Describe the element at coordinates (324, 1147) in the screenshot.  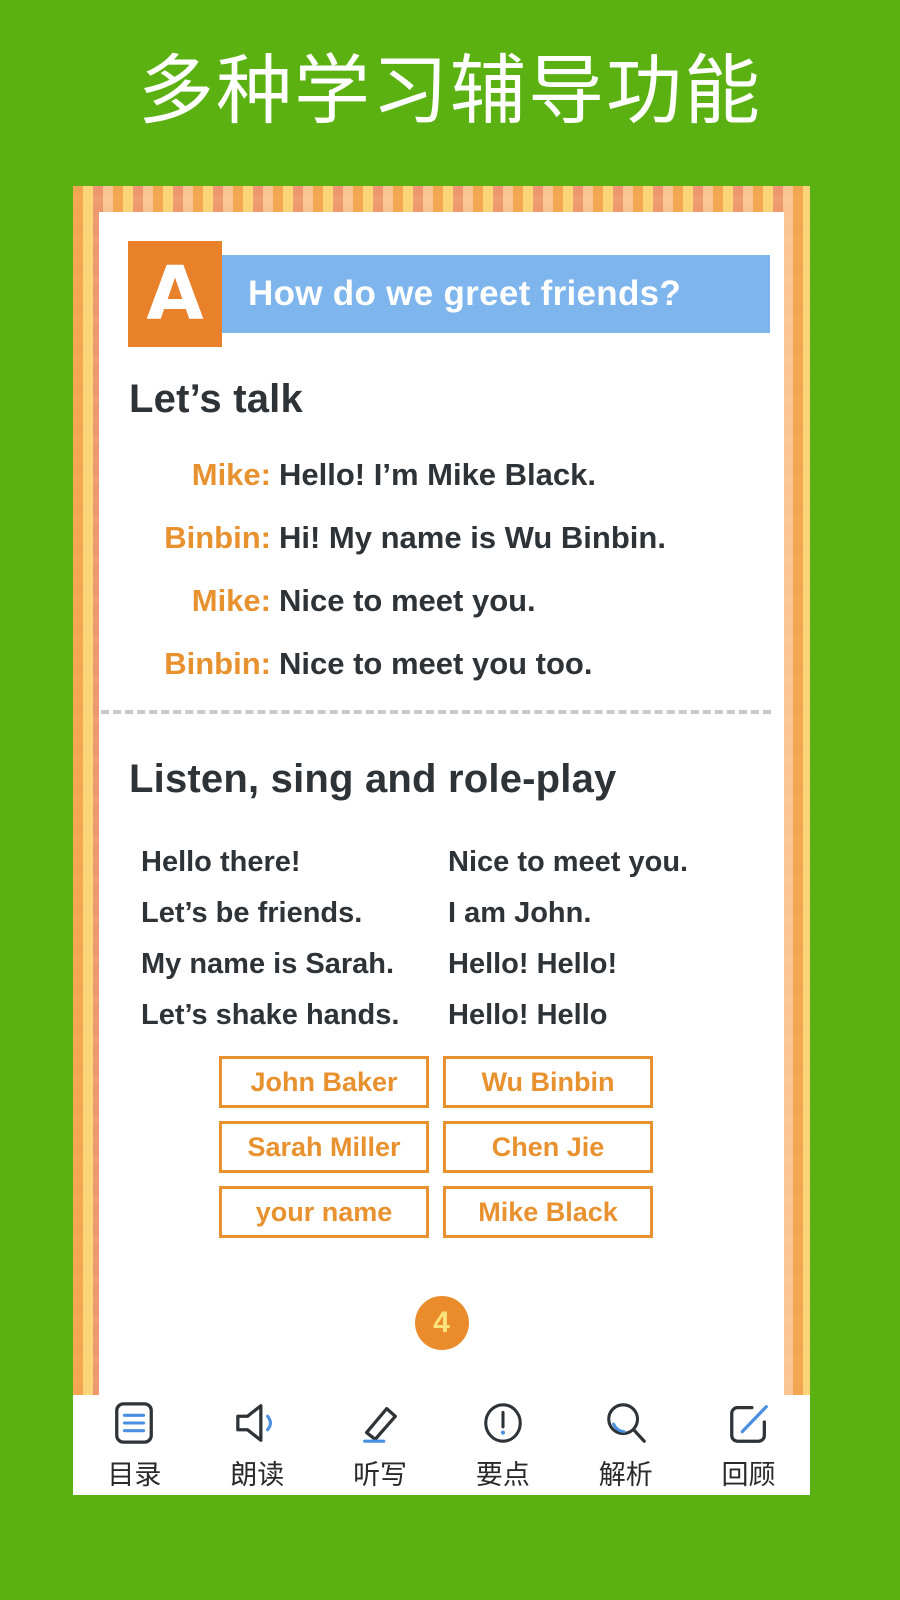
I see `name-chip: Sarah Miller` at that location.